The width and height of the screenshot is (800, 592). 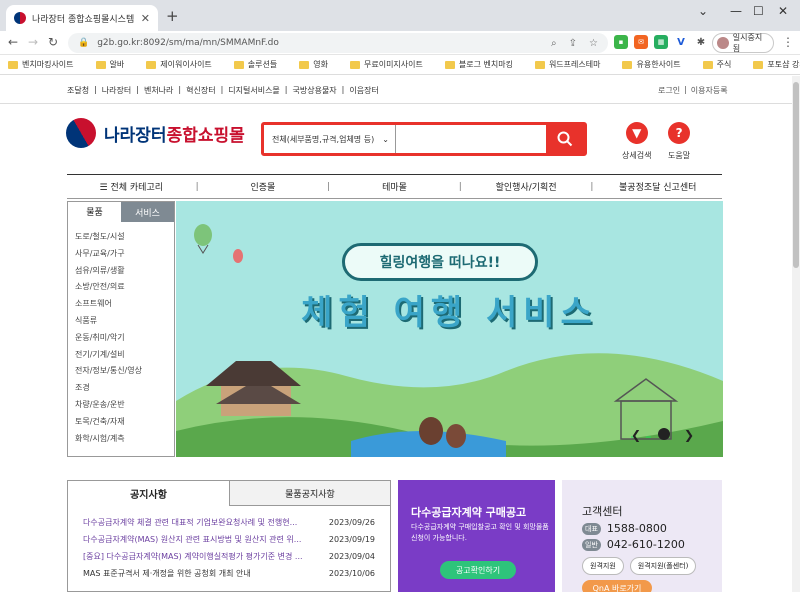 I want to click on tab-services: 서비스, so click(x=147, y=212).